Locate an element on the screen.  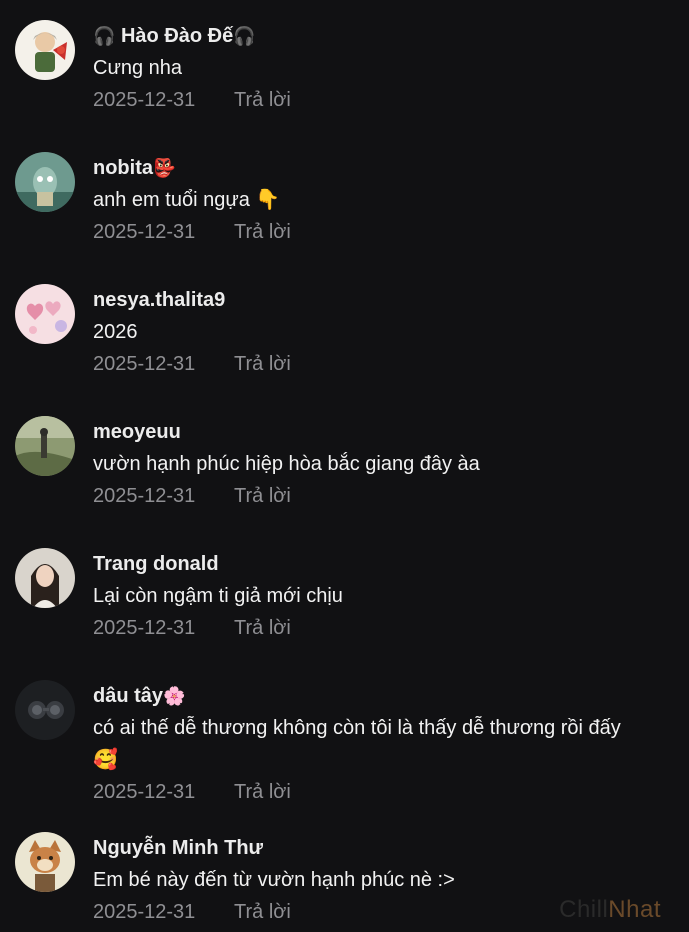
comment-text: Cưng nha is located at coordinates (138, 68).